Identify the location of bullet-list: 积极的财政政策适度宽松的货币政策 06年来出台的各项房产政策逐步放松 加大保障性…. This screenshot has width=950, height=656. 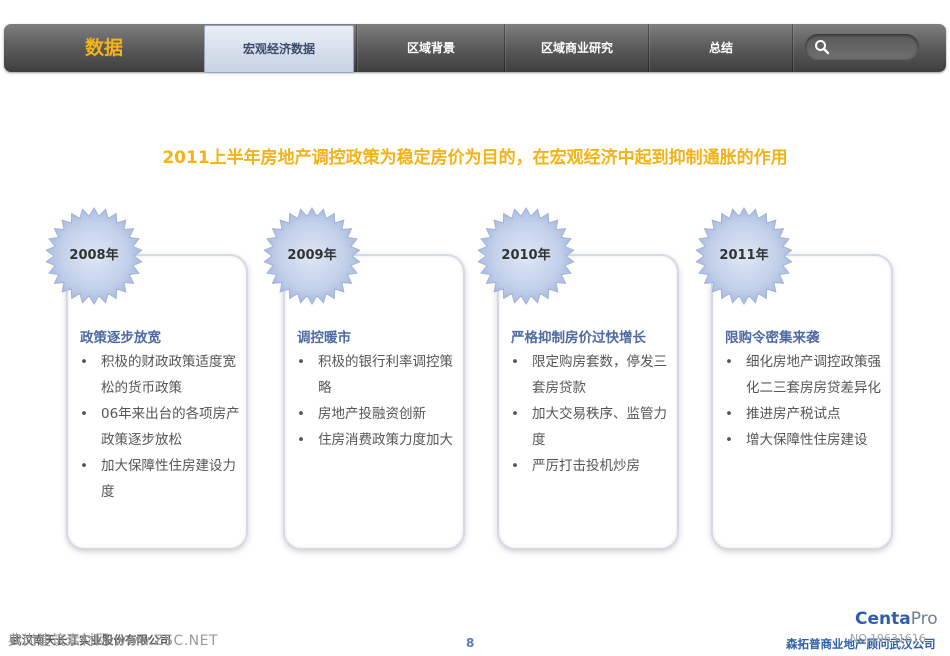
(162, 427).